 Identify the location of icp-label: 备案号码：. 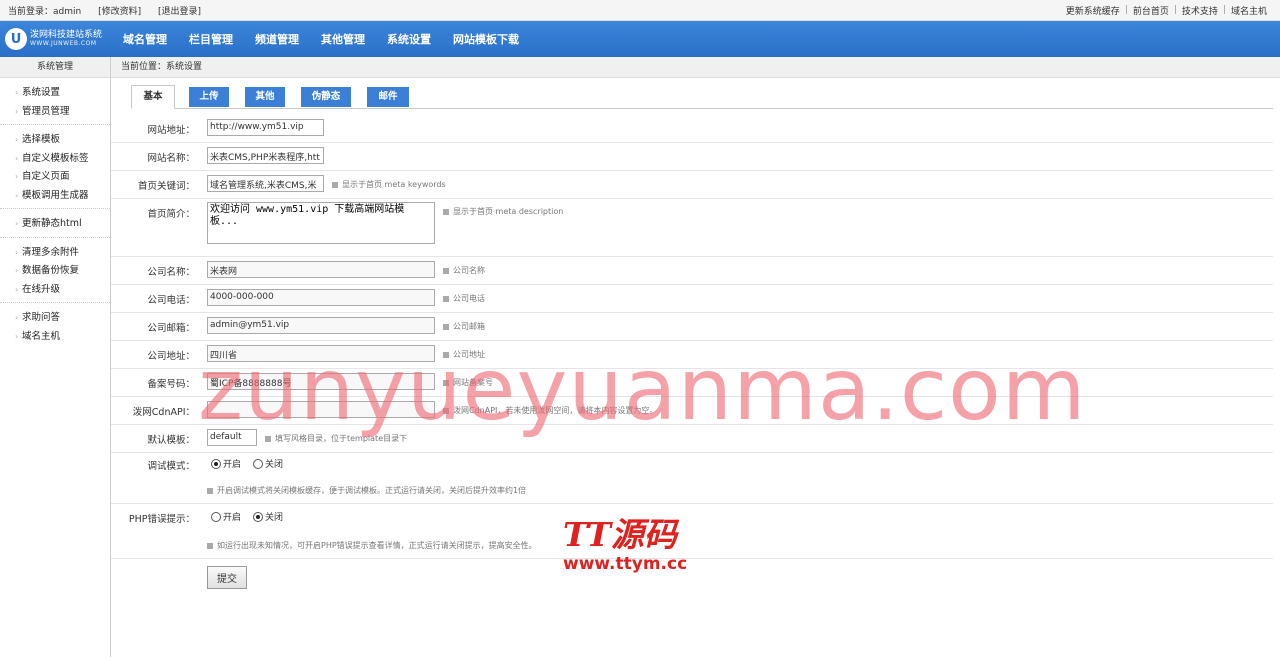
(171, 384).